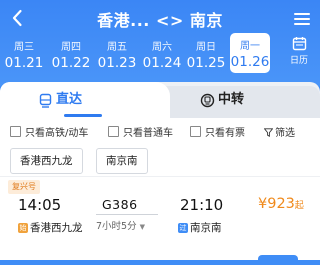  What do you see at coordinates (299, 206) in the screenshot?
I see `price-suffix: 起` at bounding box center [299, 206].